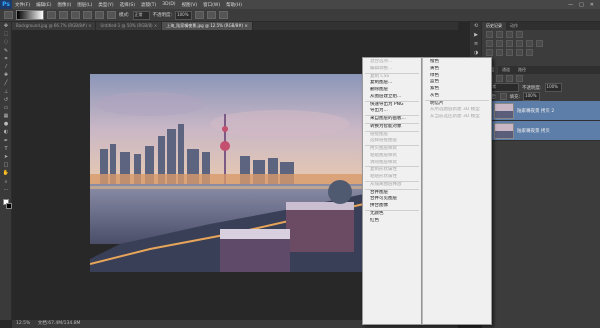  What do you see at coordinates (54, 26) in the screenshot?
I see `doc-tab: Background.jpg @ 66.7% (RGB/8#) ×` at bounding box center [54, 26].